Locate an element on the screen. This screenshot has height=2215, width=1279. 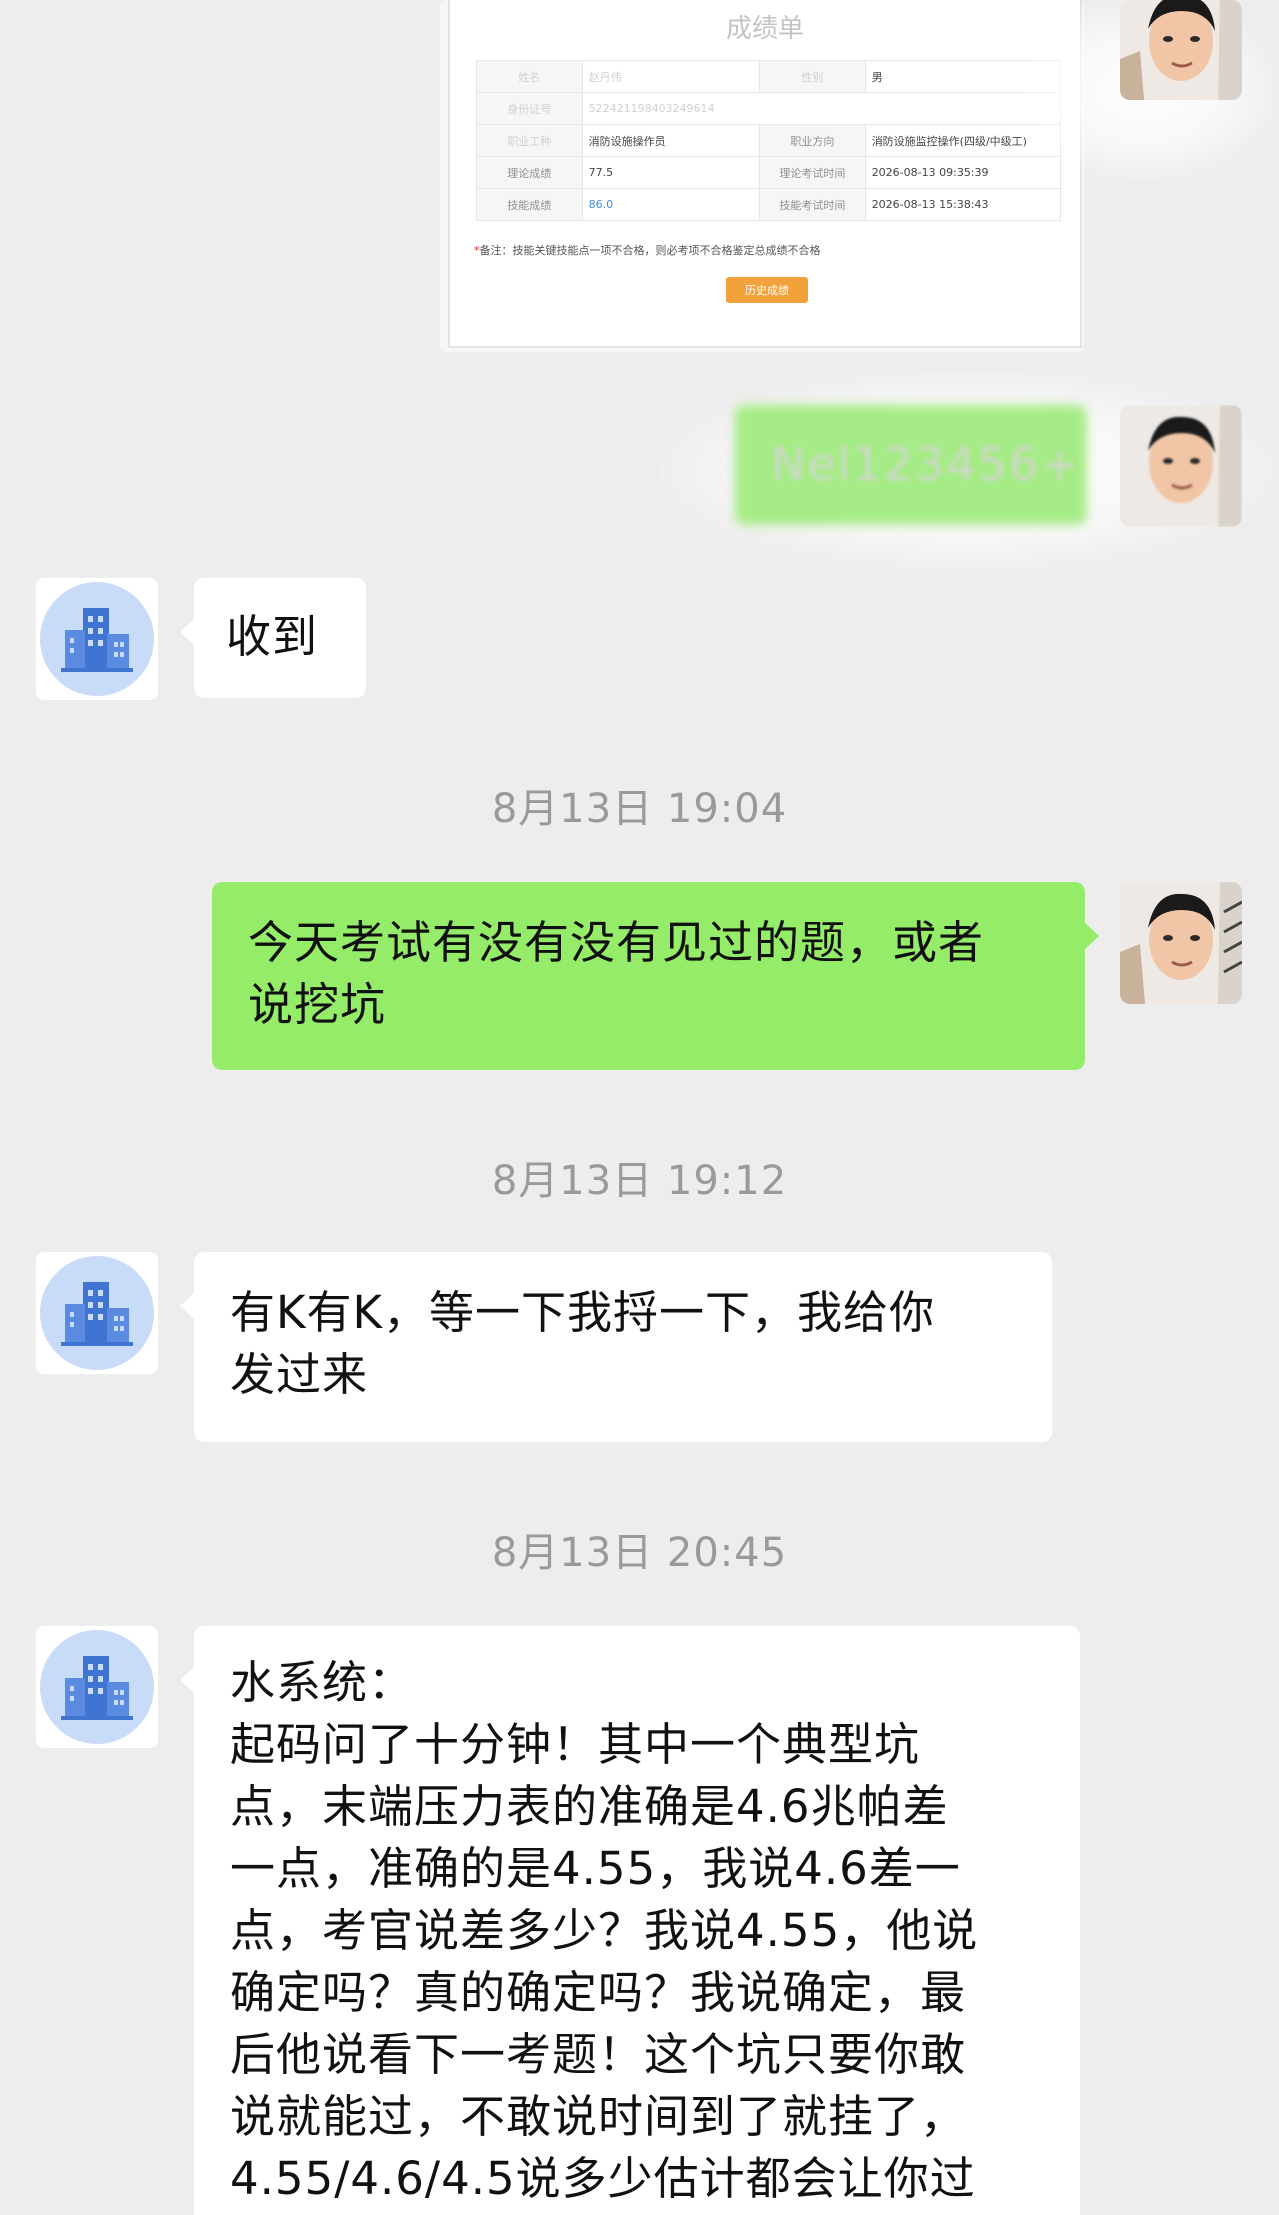
report-value: 77.5 is located at coordinates (671, 172).